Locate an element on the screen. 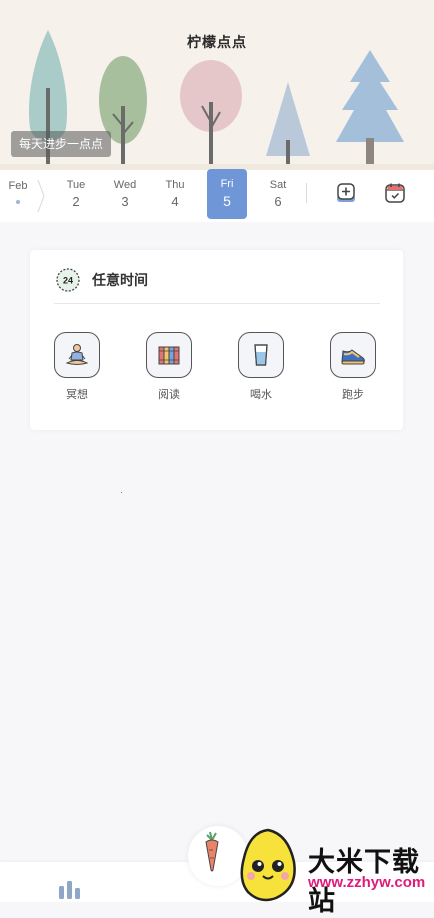  meditation-icon is located at coordinates (77, 354).